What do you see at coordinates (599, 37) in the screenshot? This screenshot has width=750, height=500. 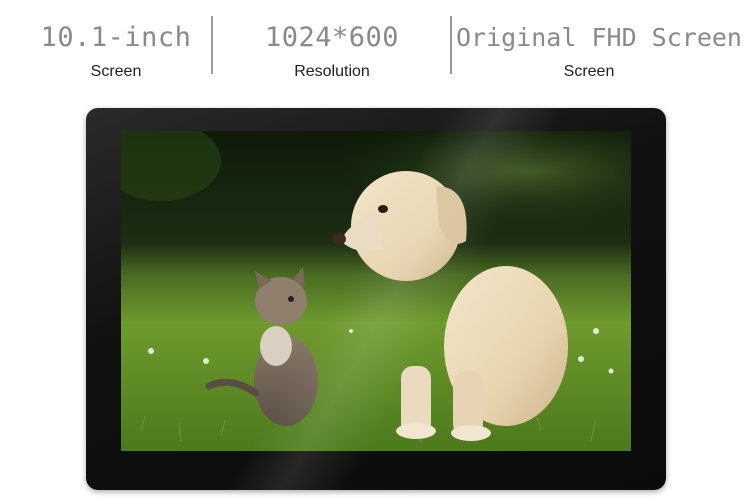 I see `spec-screen-type-value: Original FHD Screen` at bounding box center [599, 37].